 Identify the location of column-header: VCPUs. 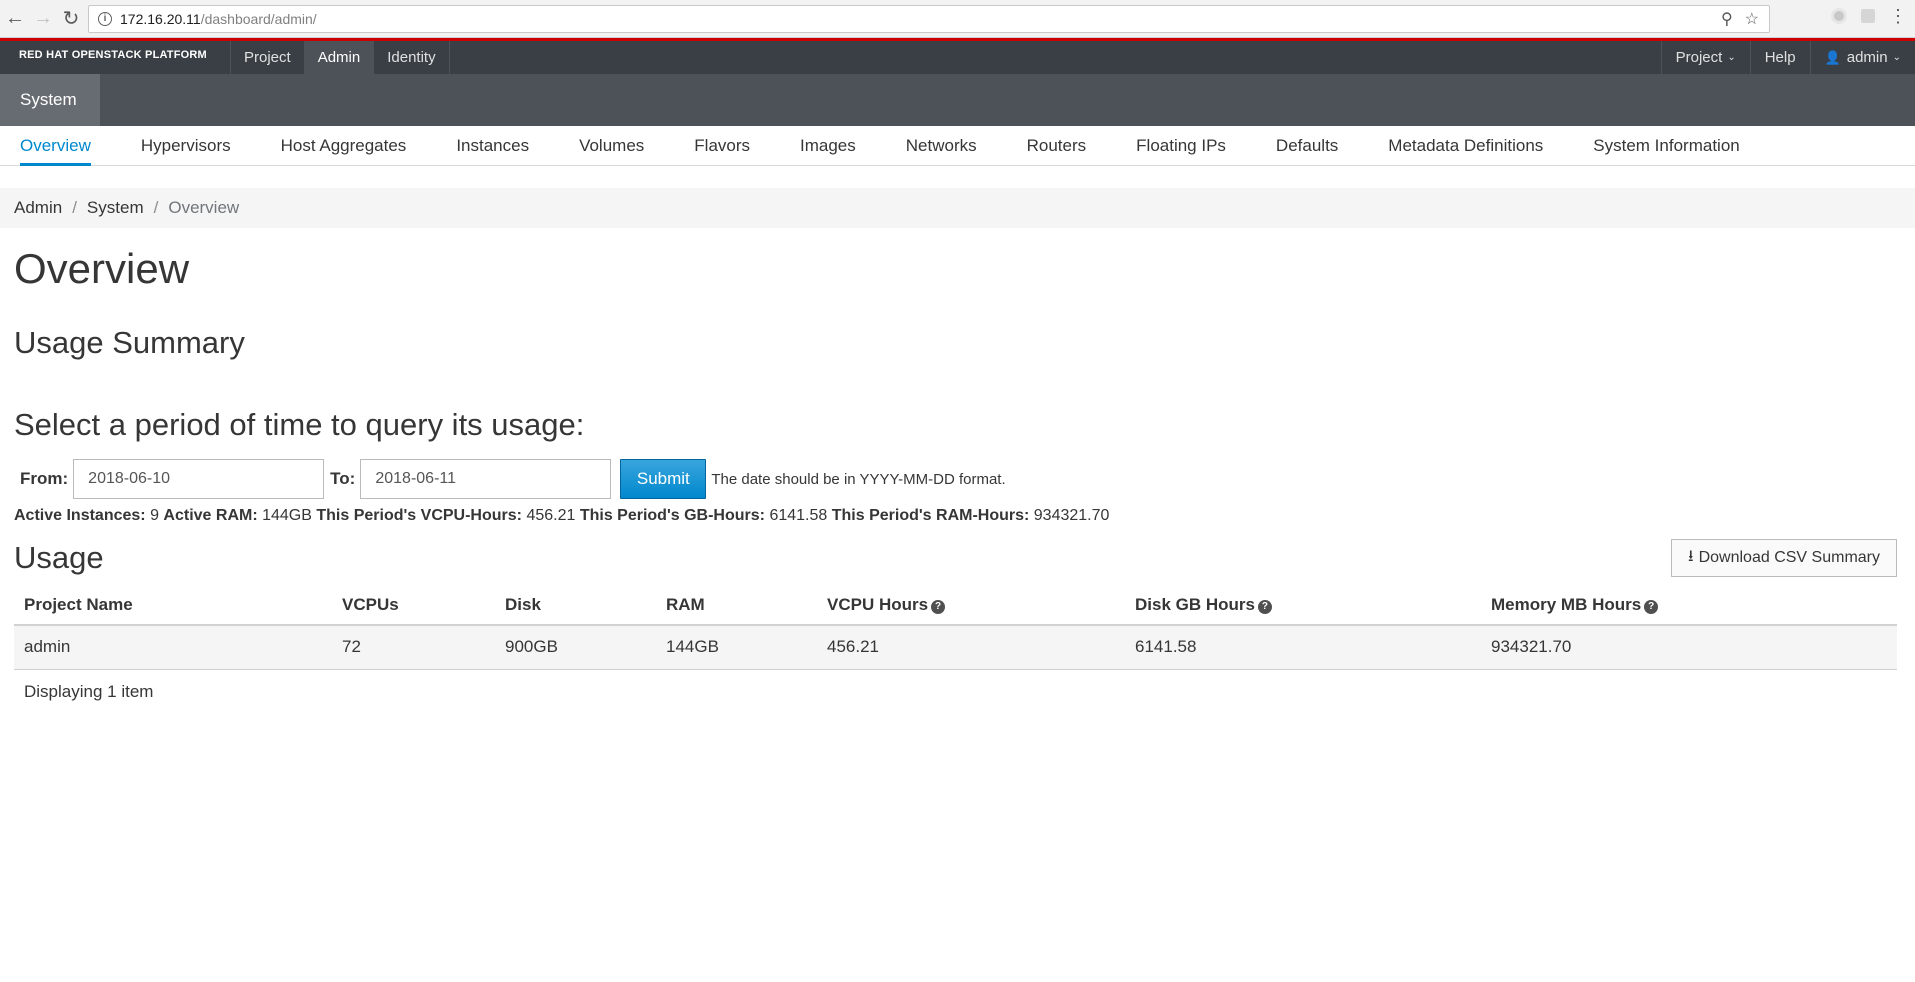
(413, 605).